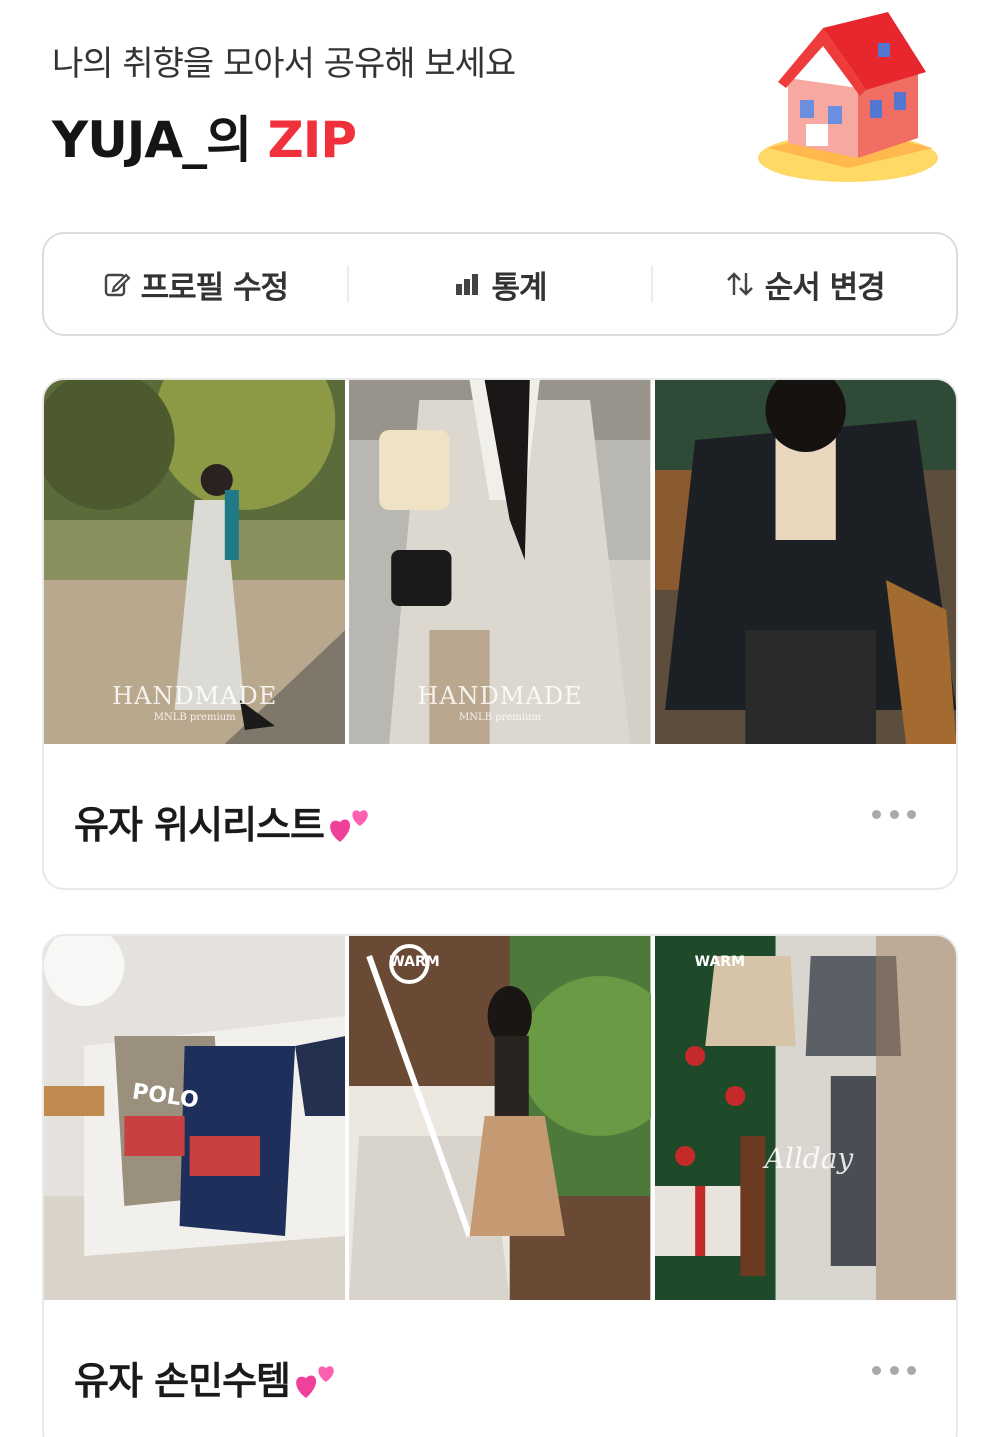 The height and width of the screenshot is (1437, 1000). Describe the element at coordinates (195, 1118) in the screenshot. I see `thumbnail-image: POLO` at that location.